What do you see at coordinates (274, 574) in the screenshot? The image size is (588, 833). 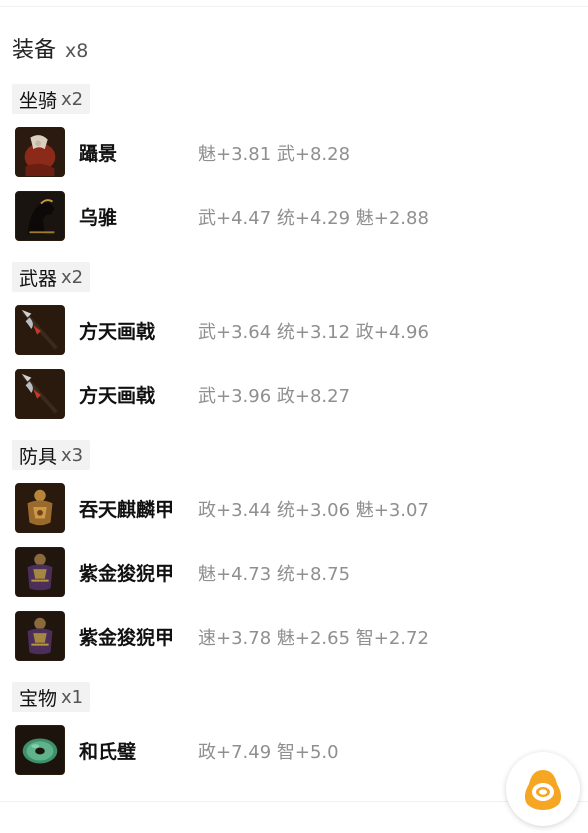 I see `item-stats: 魅+4.73 统+8.75` at bounding box center [274, 574].